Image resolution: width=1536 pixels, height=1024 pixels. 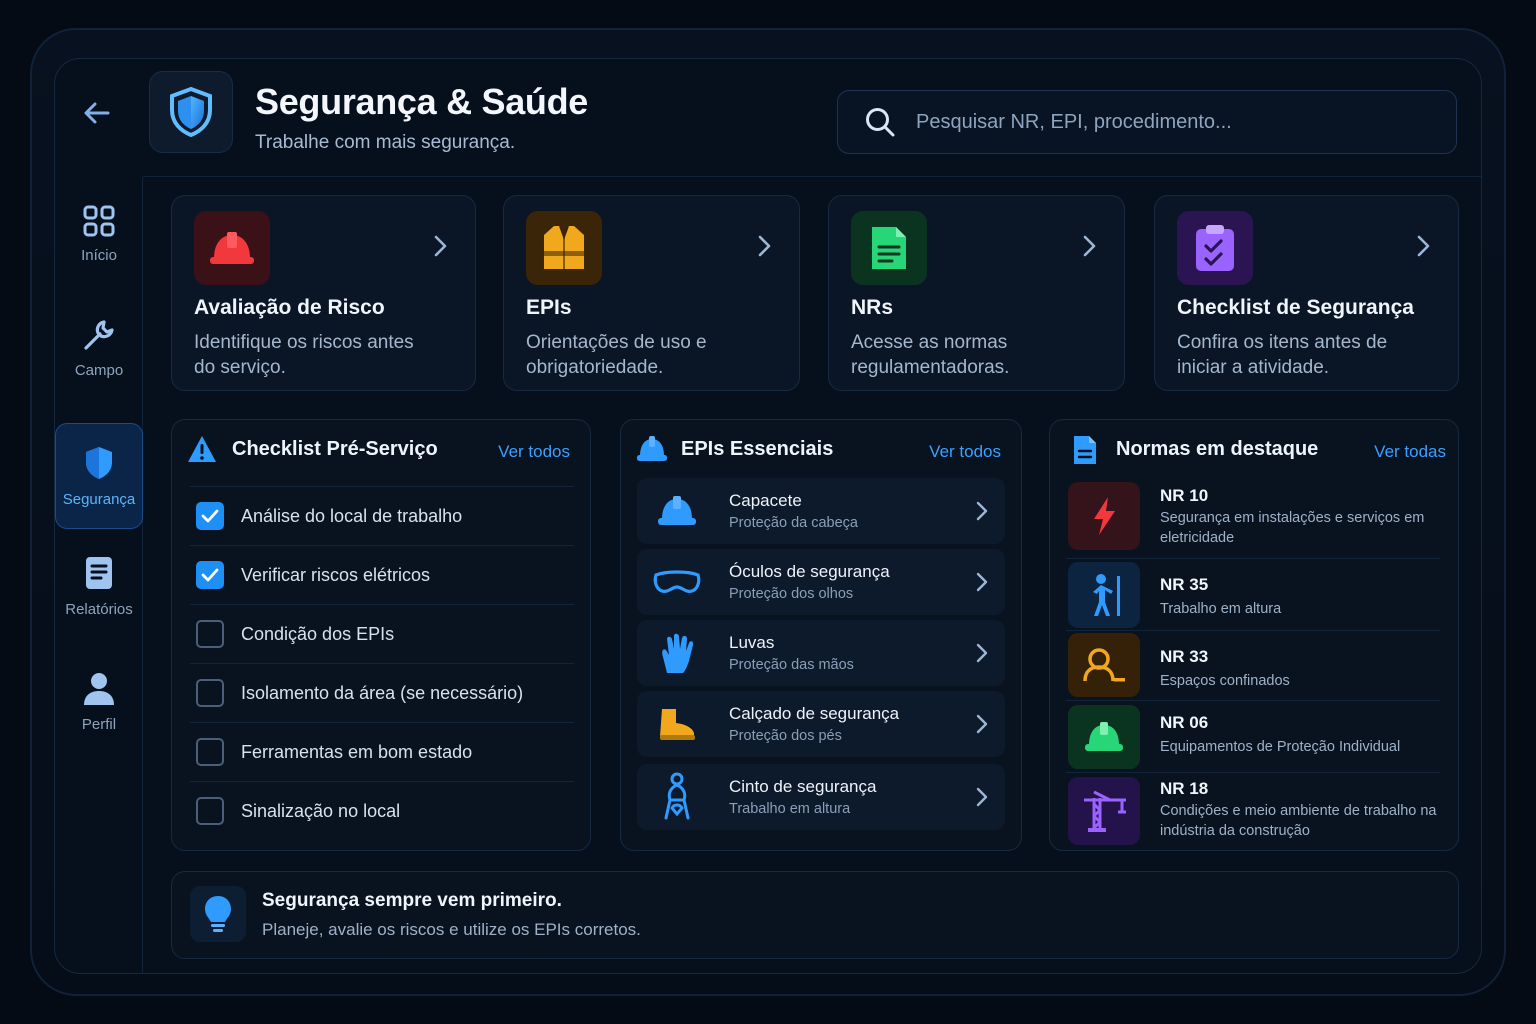 What do you see at coordinates (1221, 609) in the screenshot?
I see `norma-desc: Trabalho em altura` at bounding box center [1221, 609].